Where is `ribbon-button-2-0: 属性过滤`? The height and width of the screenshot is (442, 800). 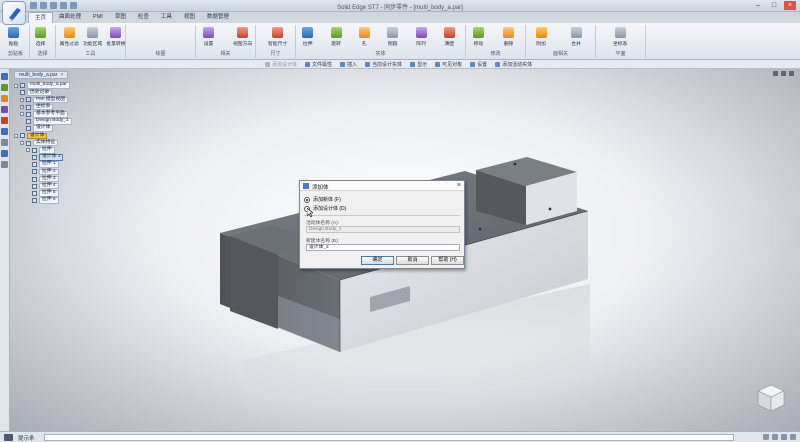 ribbon-button-2-0: 属性过滤 is located at coordinates (69, 37).